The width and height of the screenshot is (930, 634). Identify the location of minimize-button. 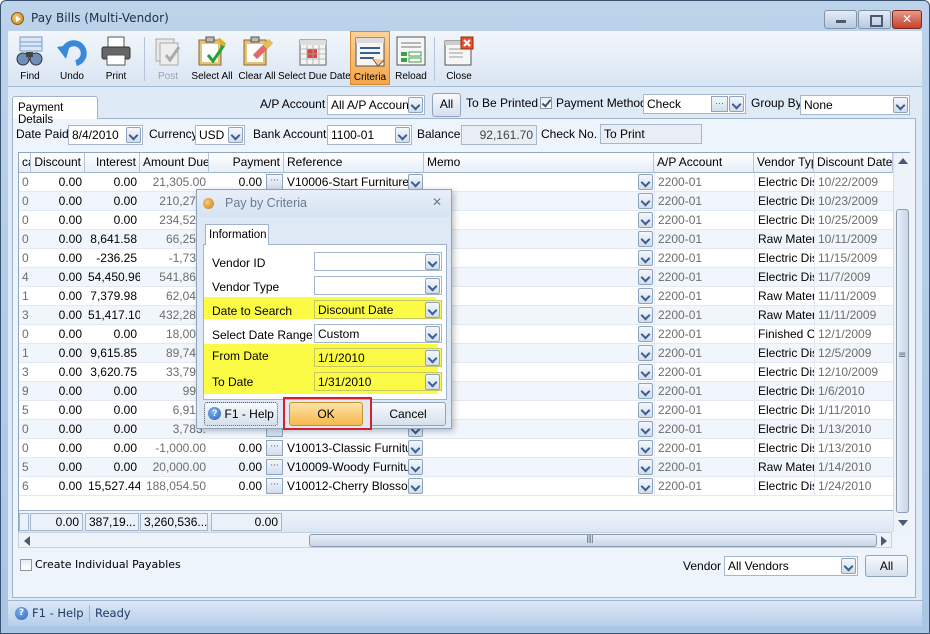
(840, 19).